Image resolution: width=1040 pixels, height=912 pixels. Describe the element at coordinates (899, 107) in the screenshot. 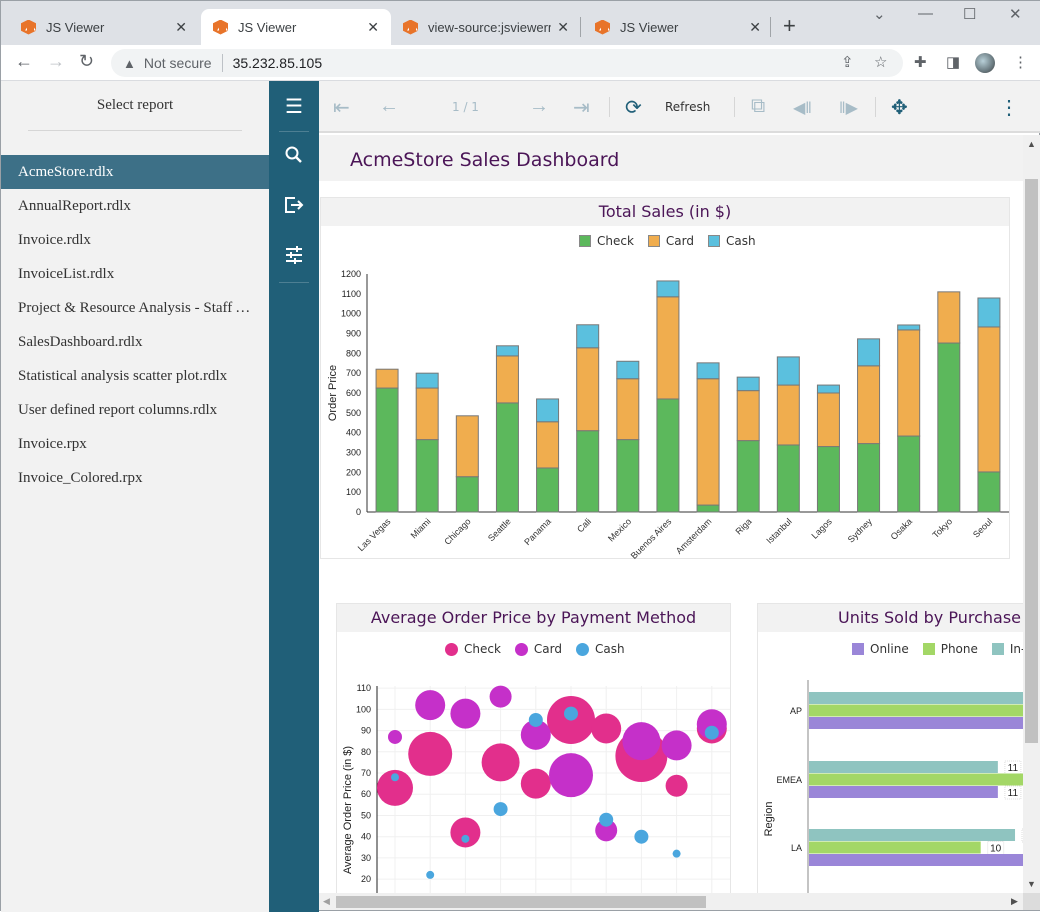

I see `pan-move-icon: ✥` at that location.